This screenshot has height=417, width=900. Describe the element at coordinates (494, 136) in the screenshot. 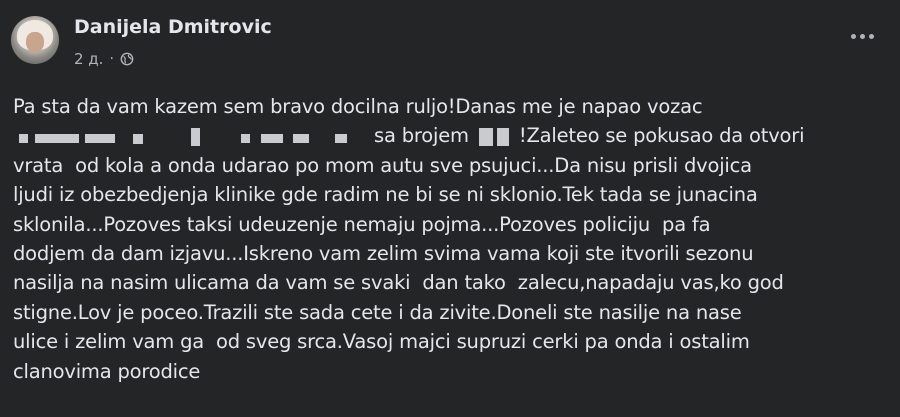

I see `censored-plate-redaction` at that location.